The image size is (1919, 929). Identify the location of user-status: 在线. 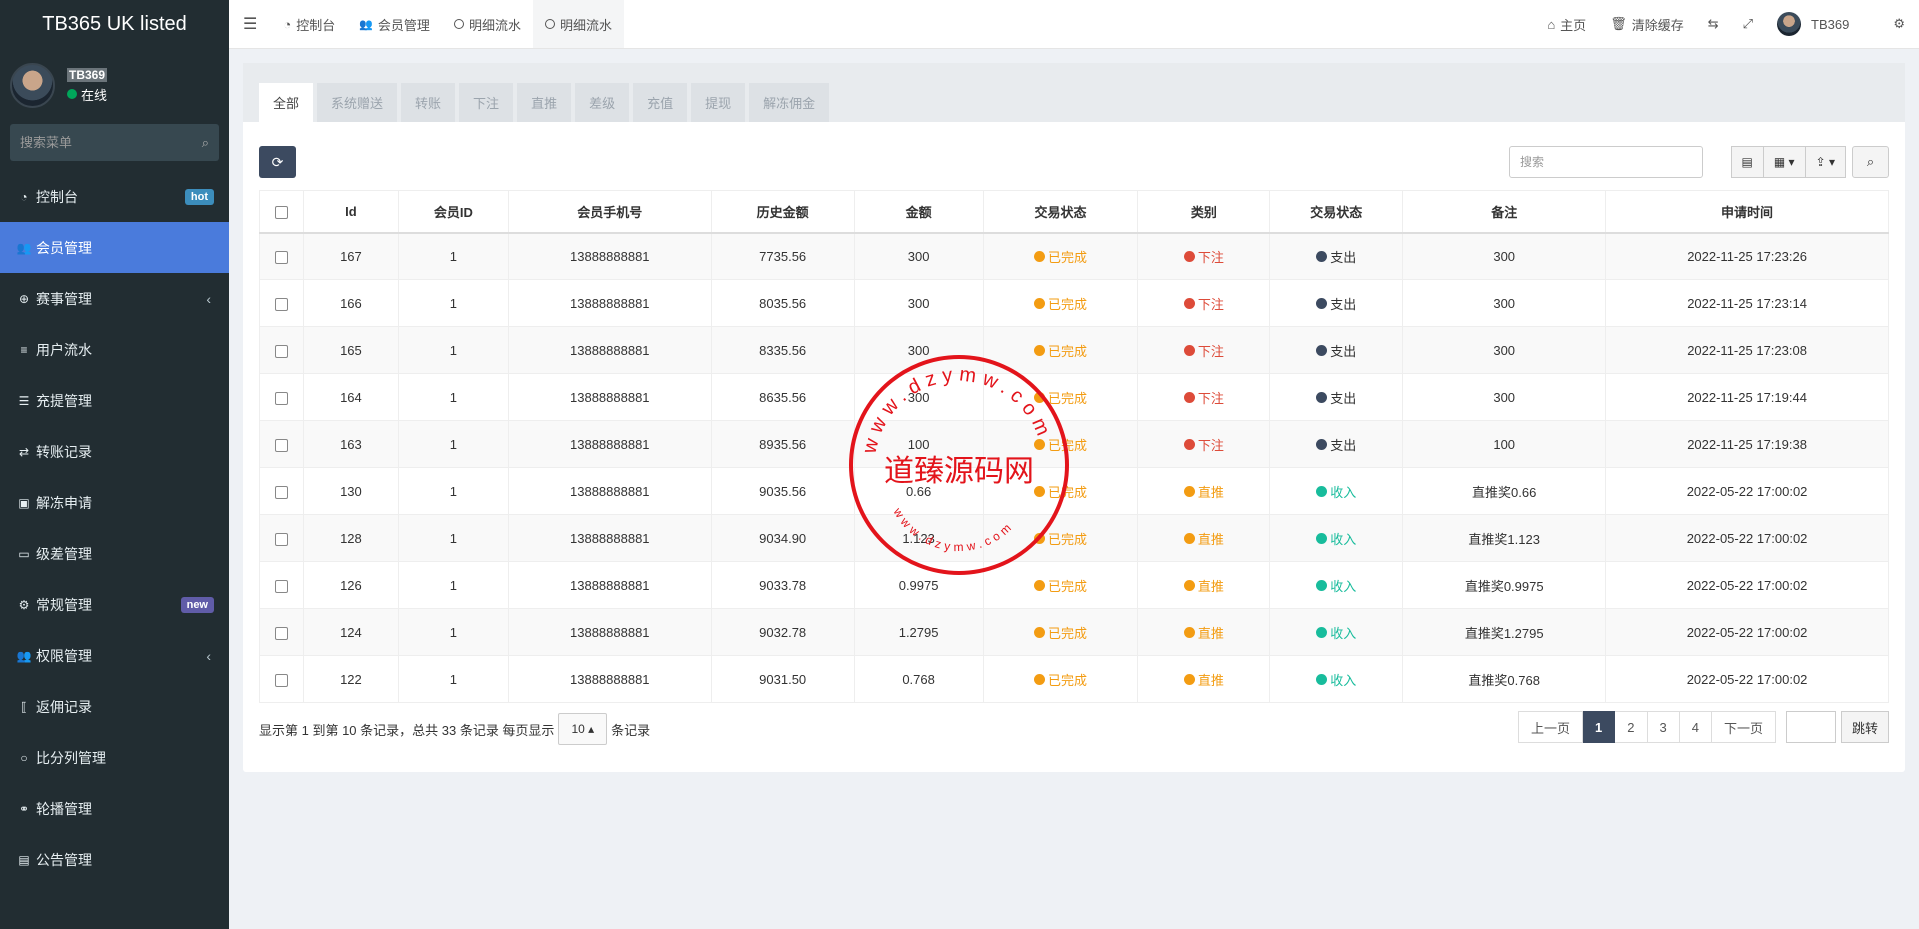
(87, 94).